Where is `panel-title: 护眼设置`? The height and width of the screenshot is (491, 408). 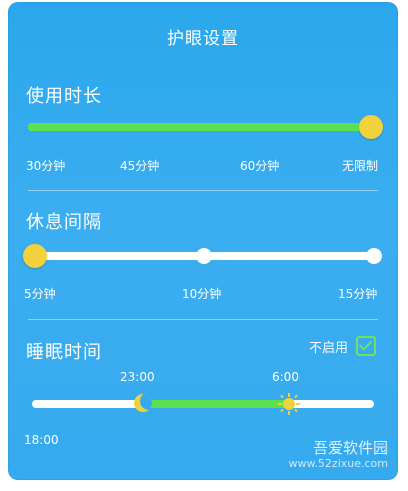 panel-title: 护眼设置 is located at coordinates (203, 39).